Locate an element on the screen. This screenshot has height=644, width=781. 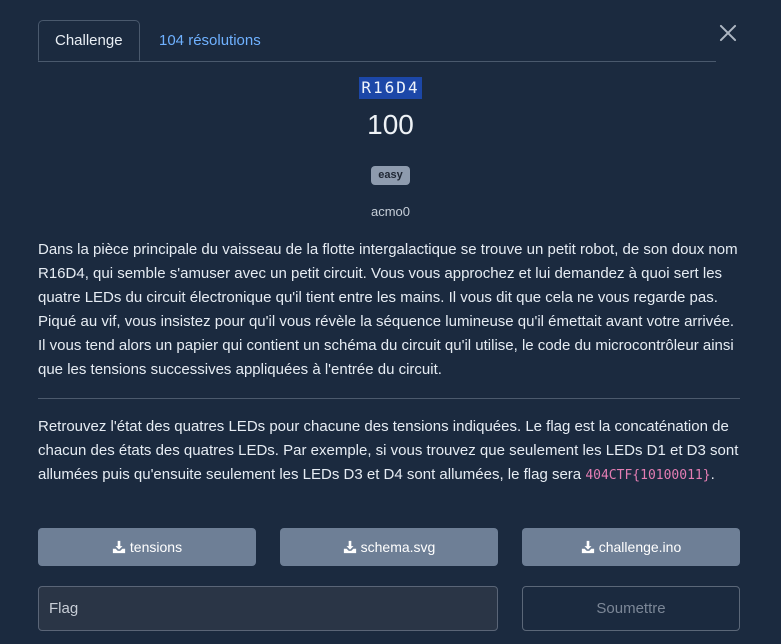
download-label: challenge.ino is located at coordinates (640, 547).